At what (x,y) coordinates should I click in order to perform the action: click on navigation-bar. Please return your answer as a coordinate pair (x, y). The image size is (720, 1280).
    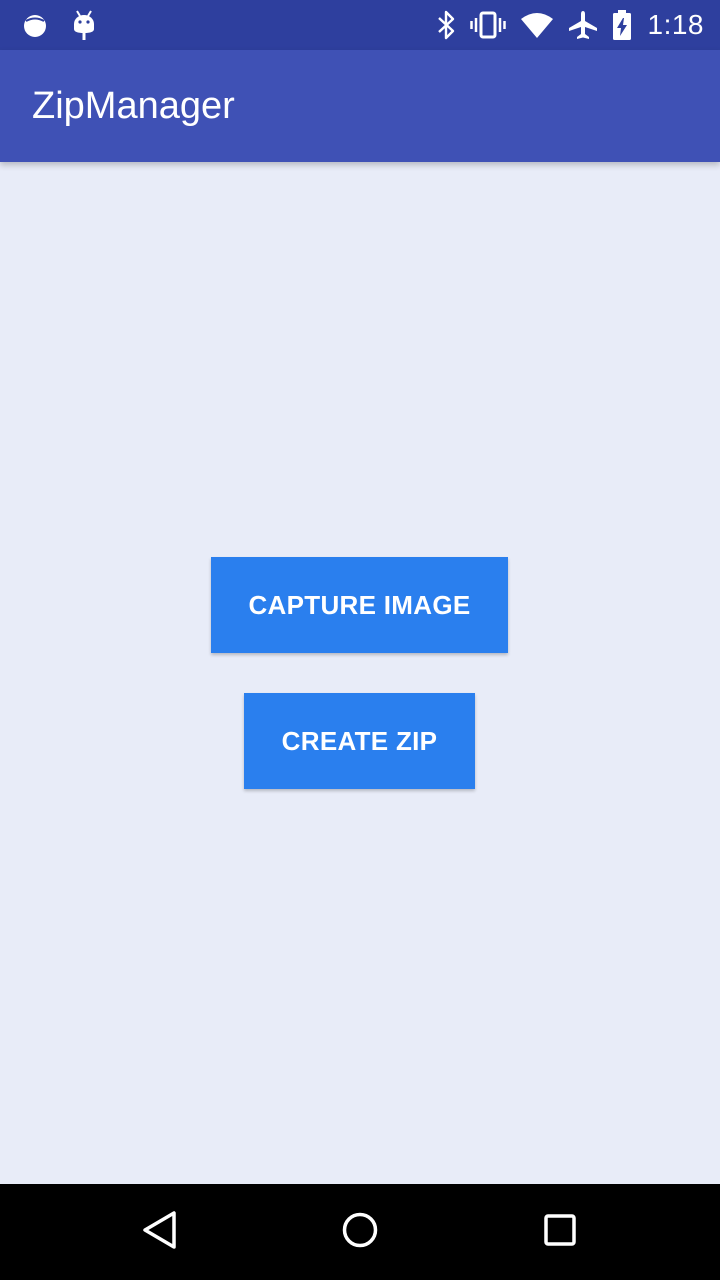
    Looking at the image, I should click on (360, 1232).